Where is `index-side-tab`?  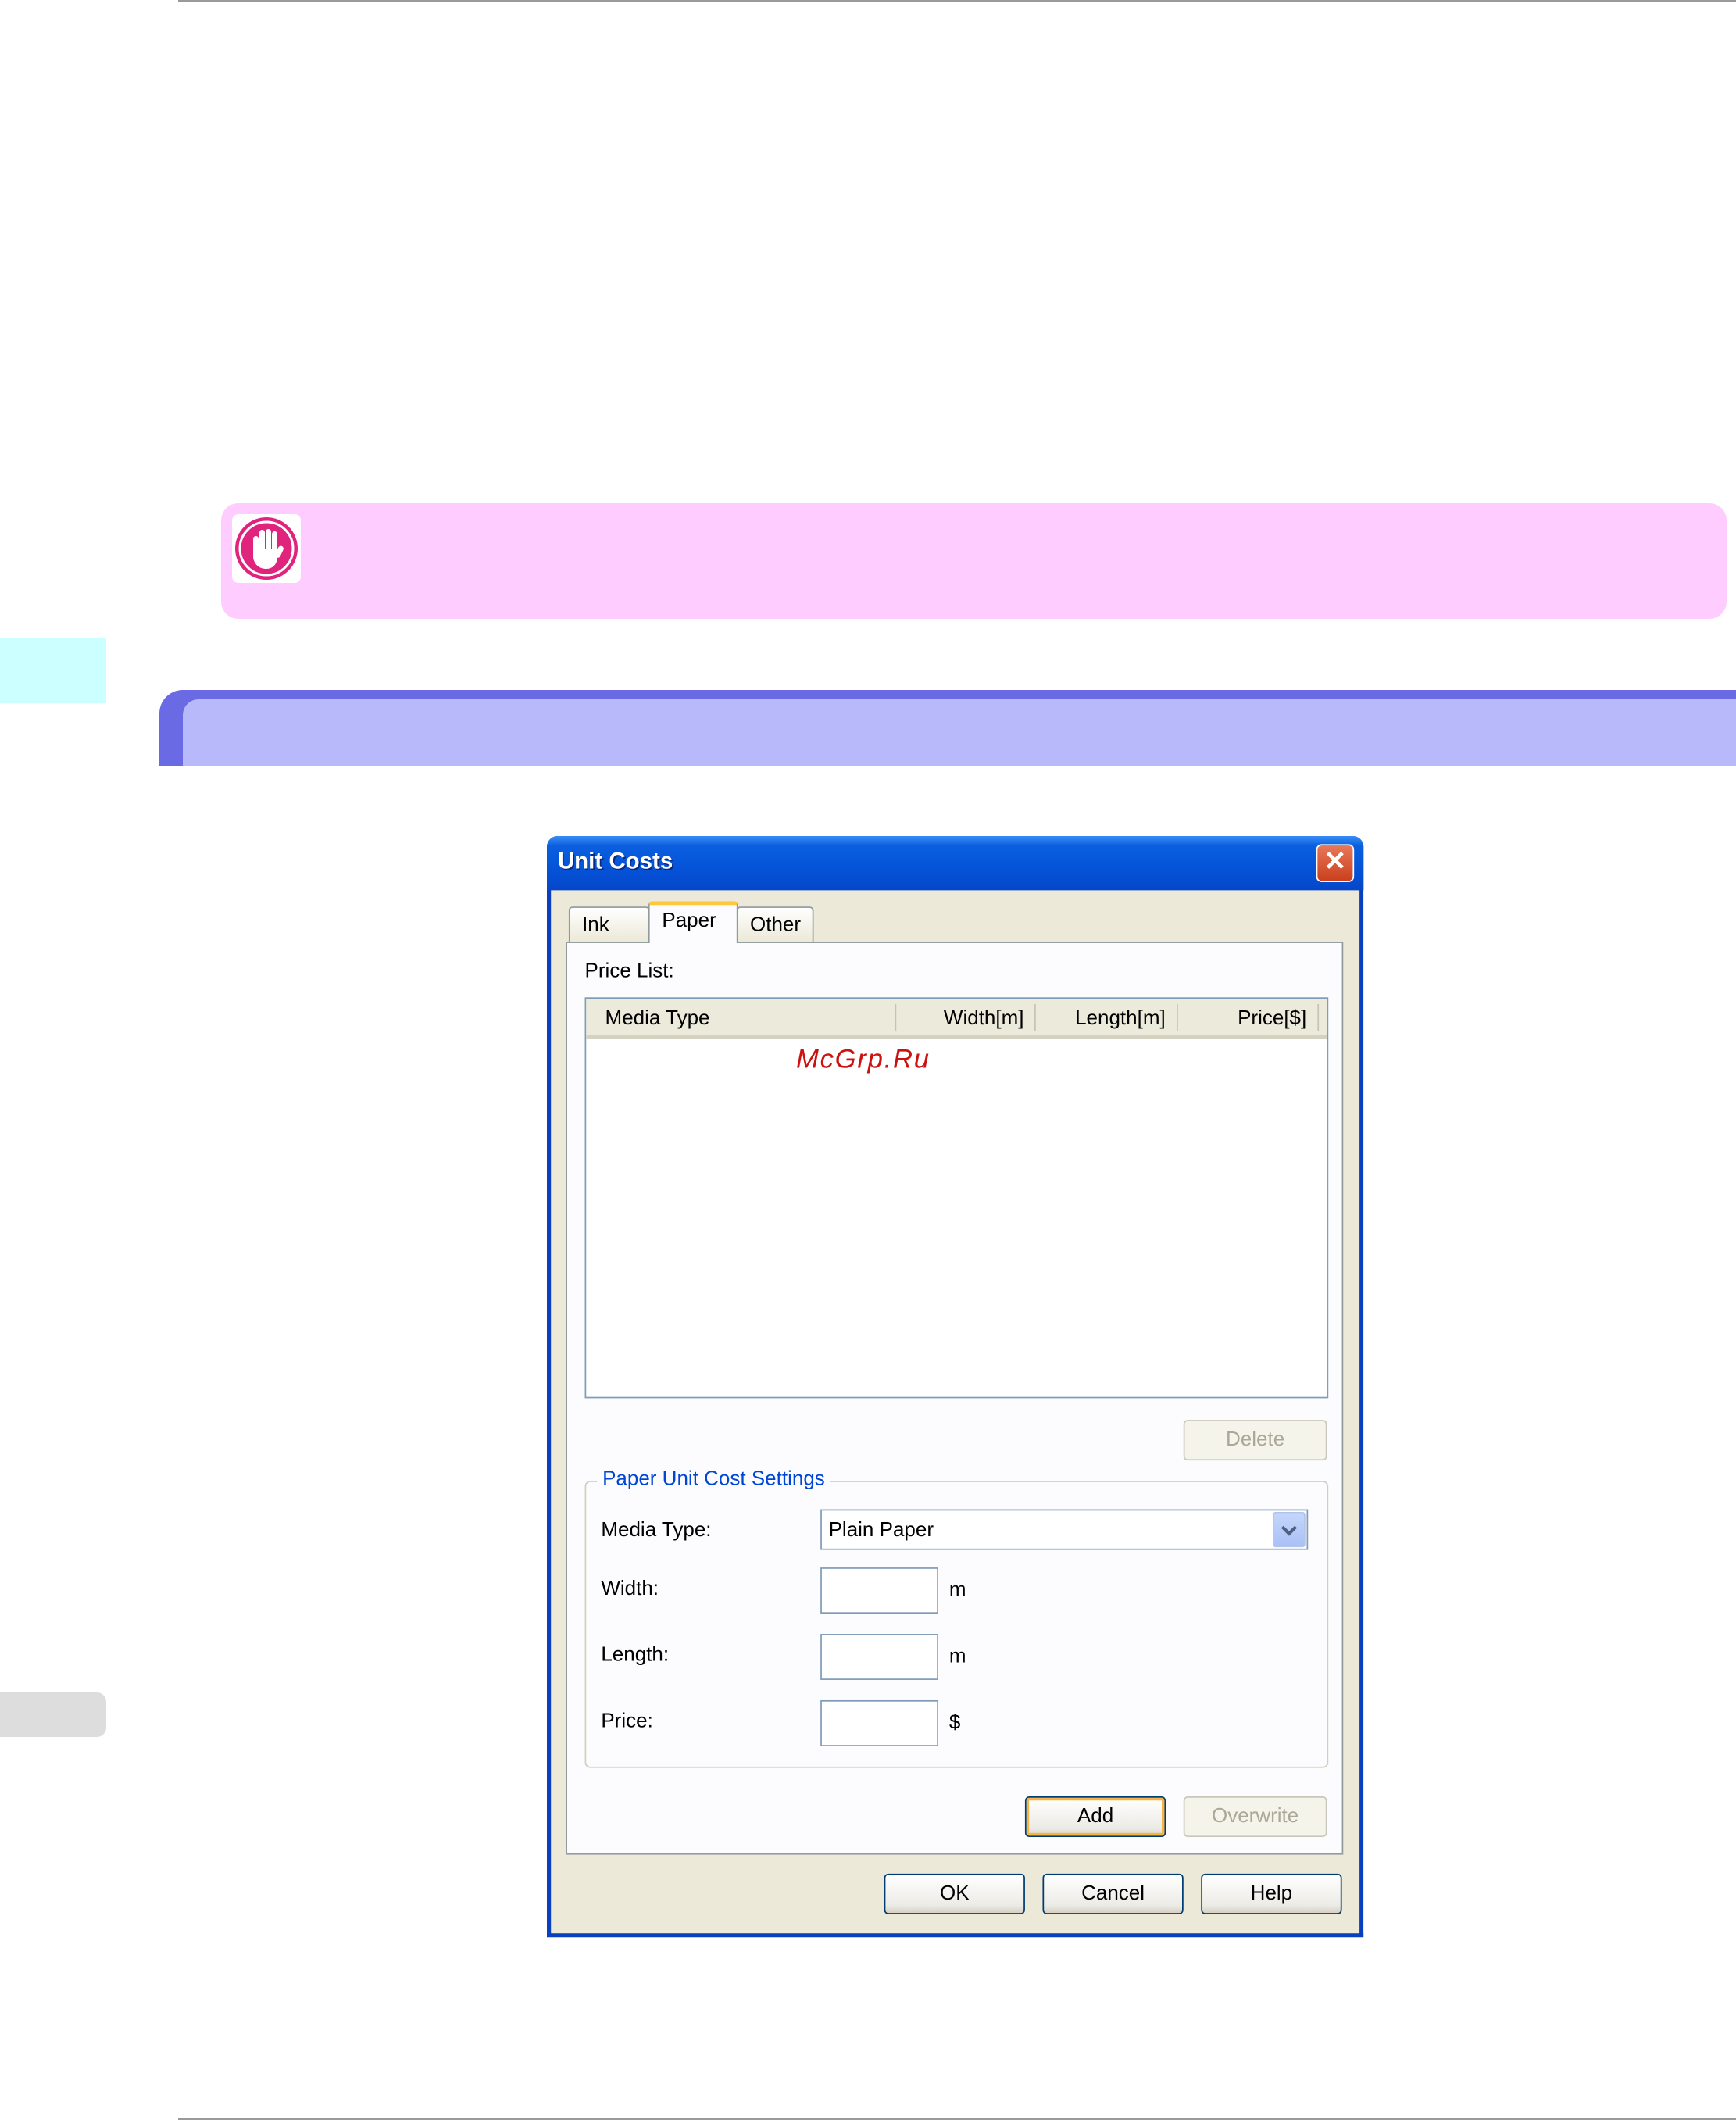 index-side-tab is located at coordinates (53, 1714).